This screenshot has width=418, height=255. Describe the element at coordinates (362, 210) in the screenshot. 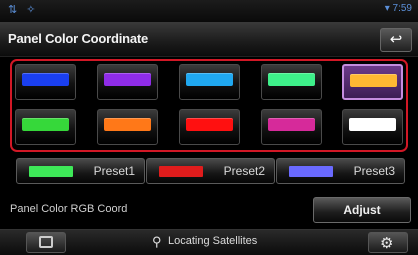

I see `adjust-button: Adjust` at that location.